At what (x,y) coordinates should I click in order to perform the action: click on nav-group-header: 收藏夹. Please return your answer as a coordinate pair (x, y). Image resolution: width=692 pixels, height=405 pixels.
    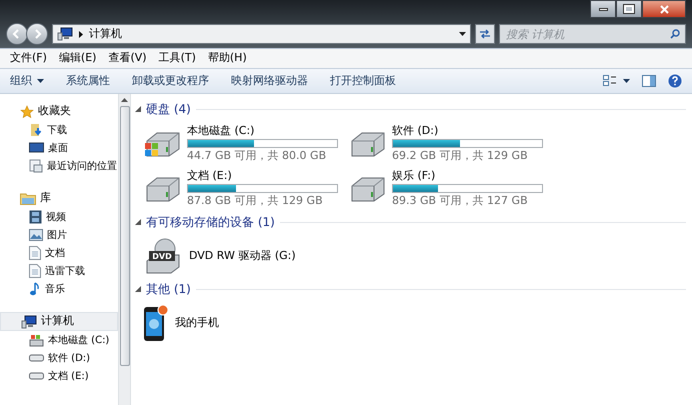
    Looking at the image, I should click on (59, 111).